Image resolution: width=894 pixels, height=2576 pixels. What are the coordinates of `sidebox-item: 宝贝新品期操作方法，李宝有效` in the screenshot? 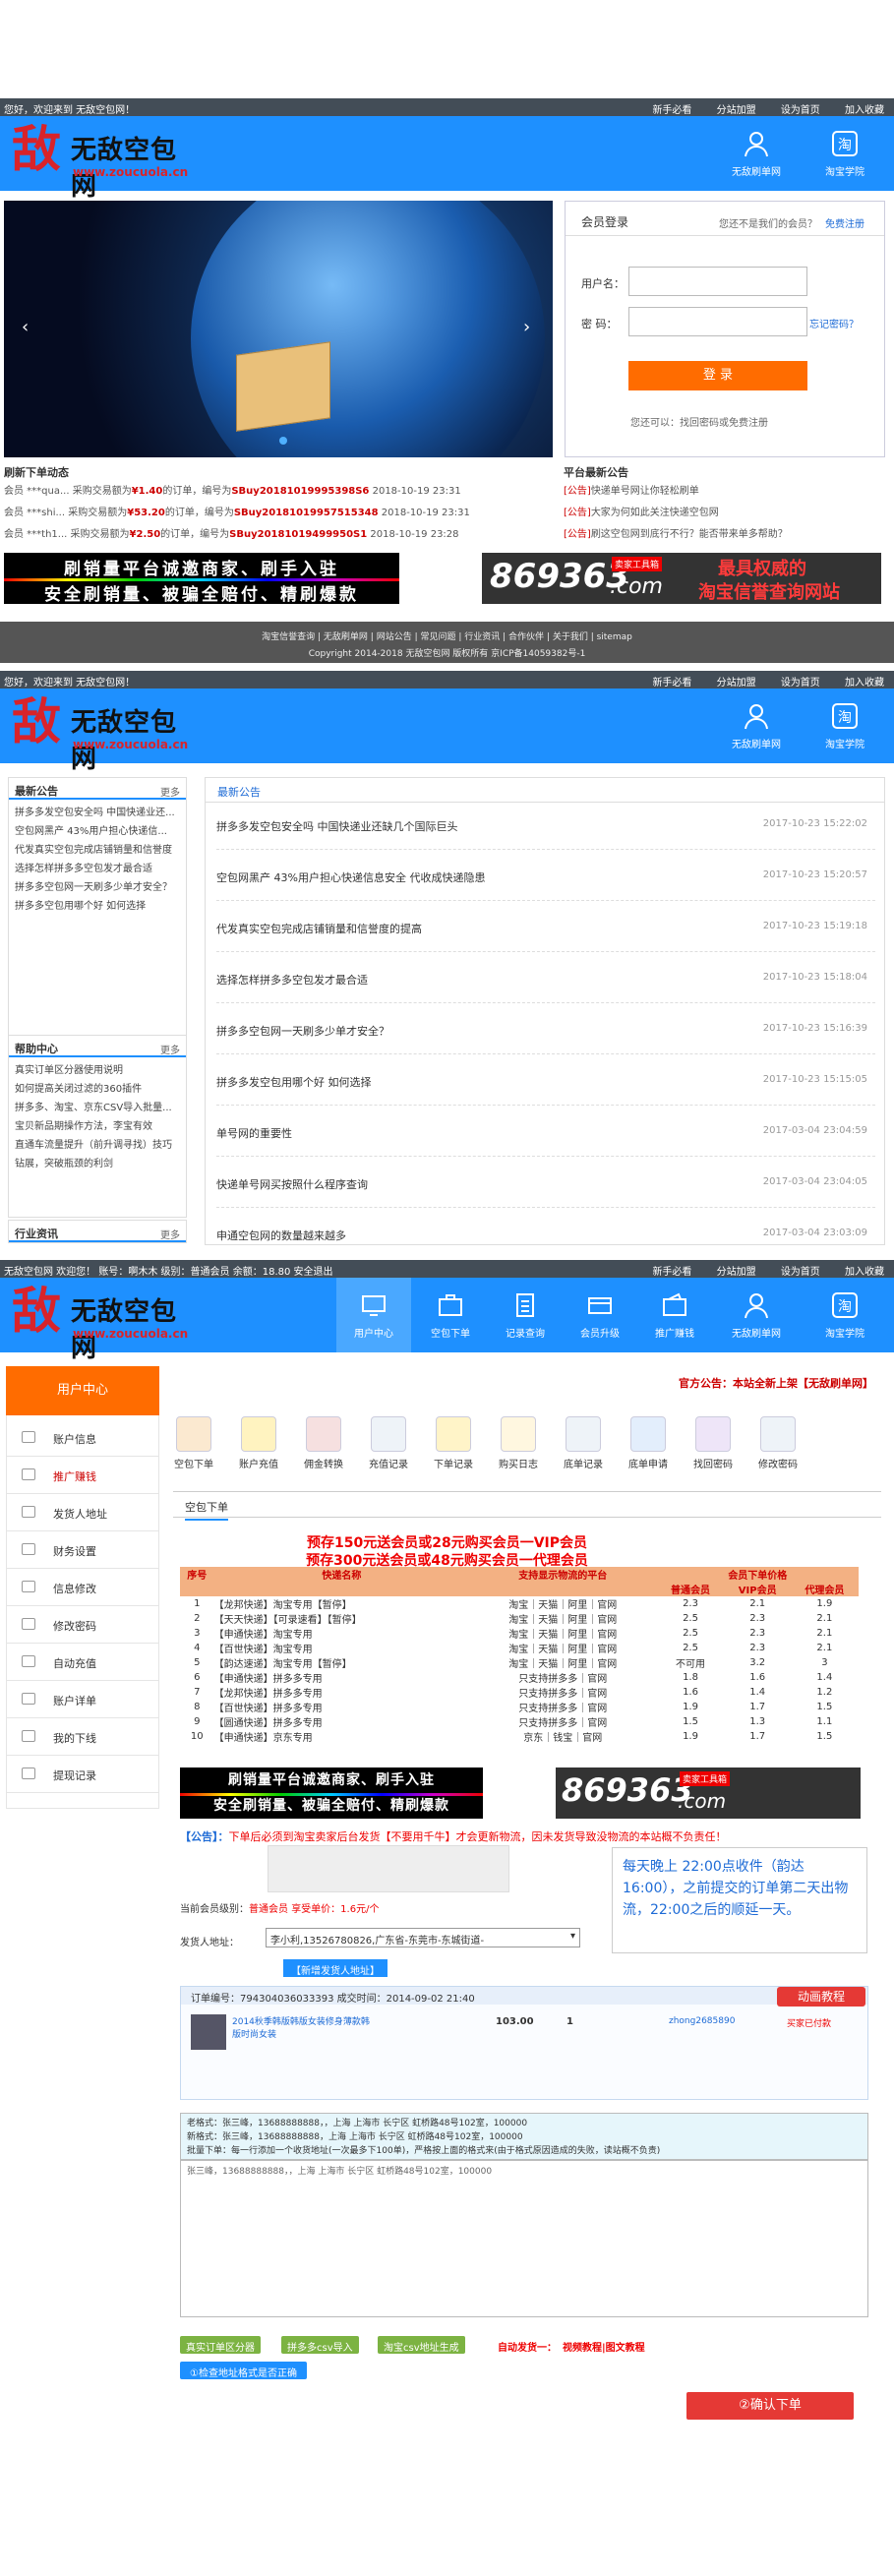 It's located at (98, 1126).